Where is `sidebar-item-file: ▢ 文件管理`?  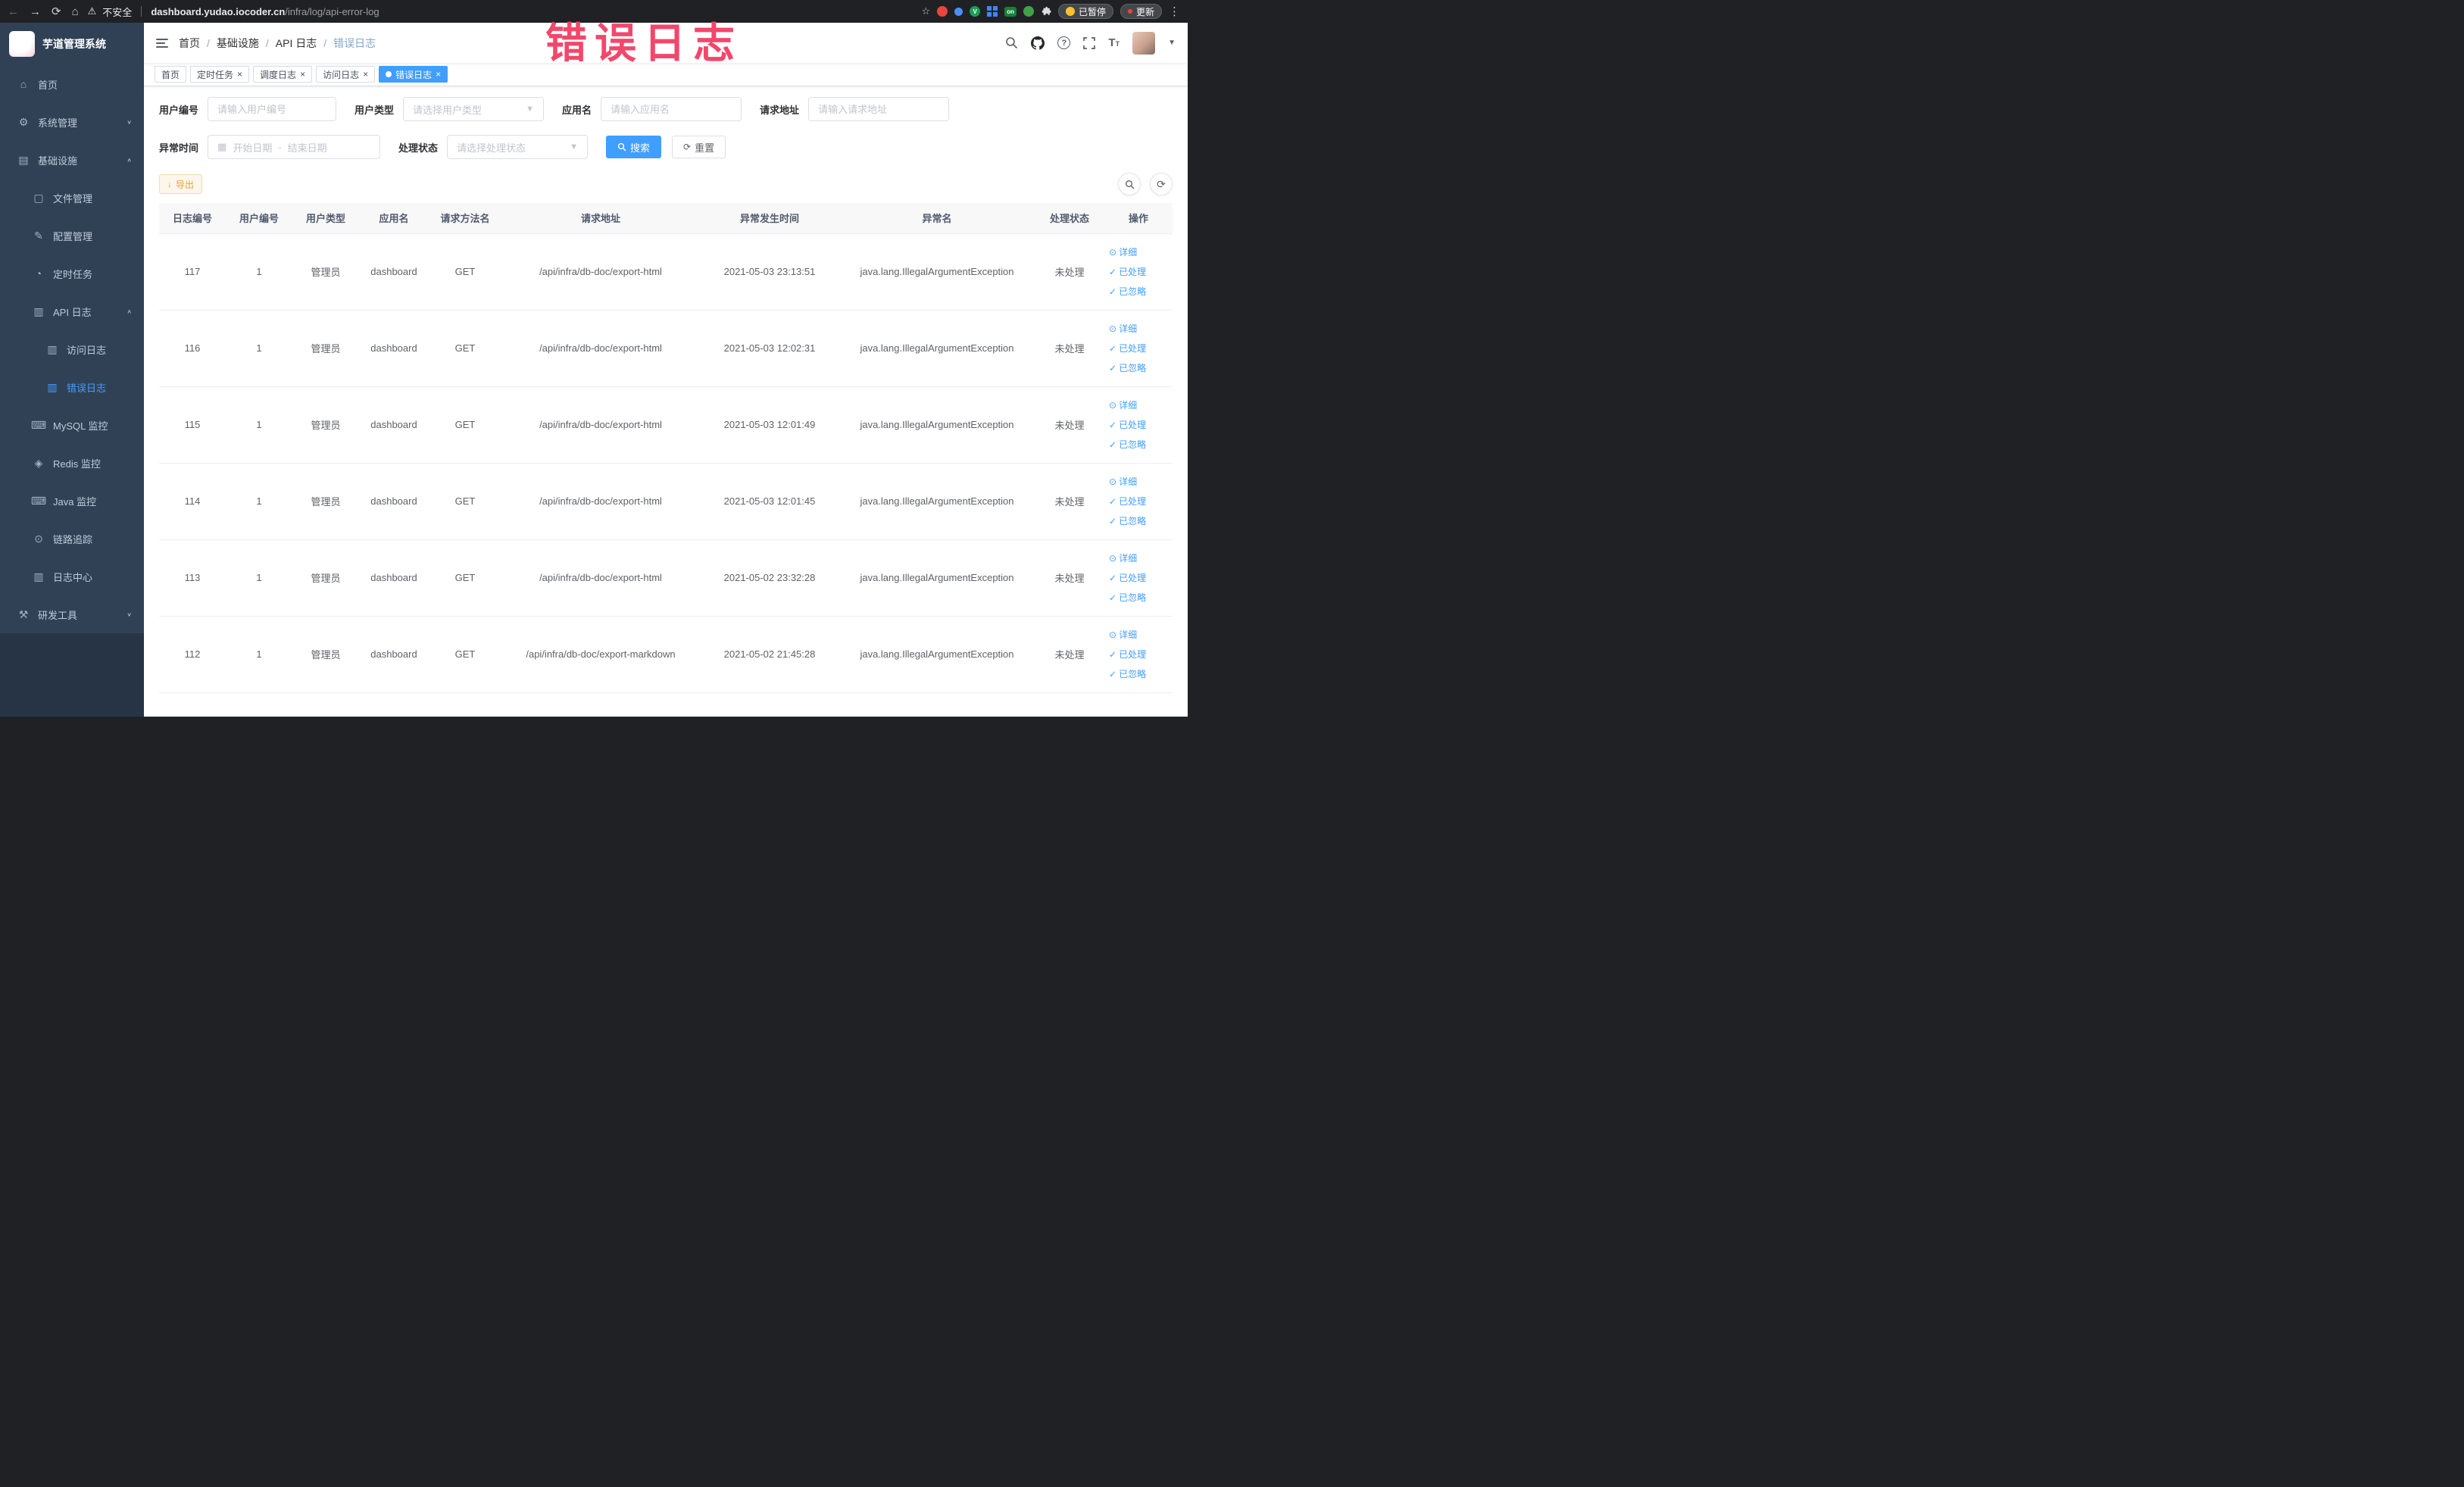 sidebar-item-file: ▢ 文件管理 is located at coordinates (72, 198).